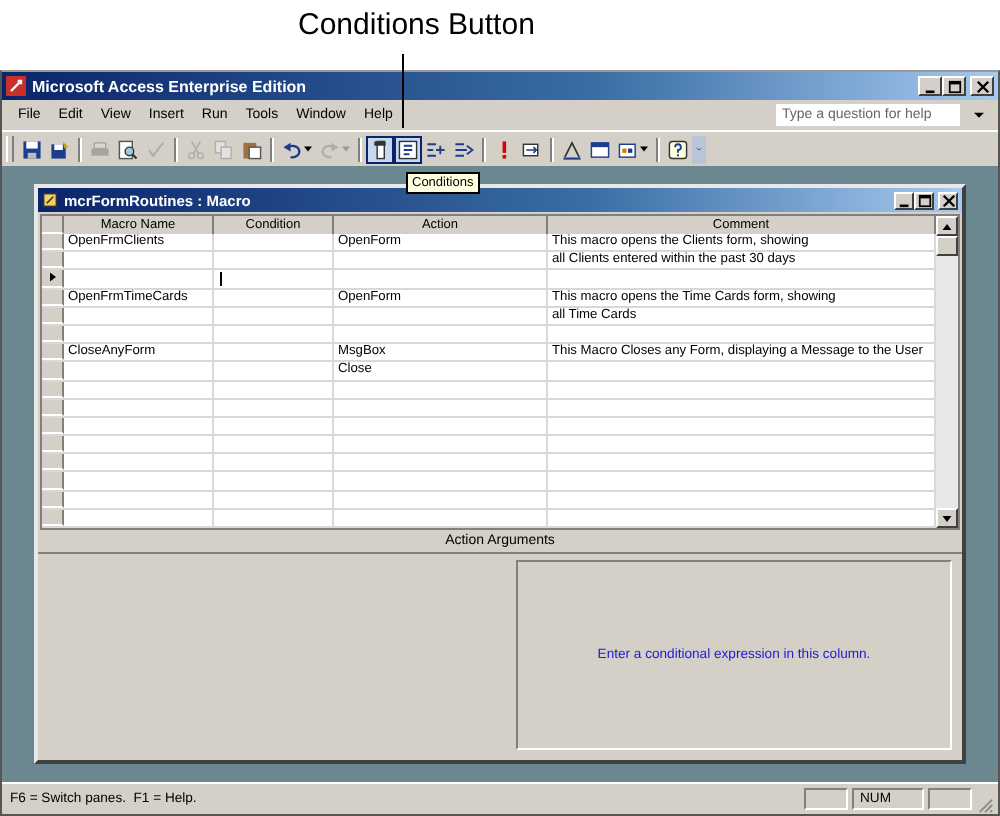 The image size is (1000, 816). I want to click on select-all-corner, so click(53, 225).